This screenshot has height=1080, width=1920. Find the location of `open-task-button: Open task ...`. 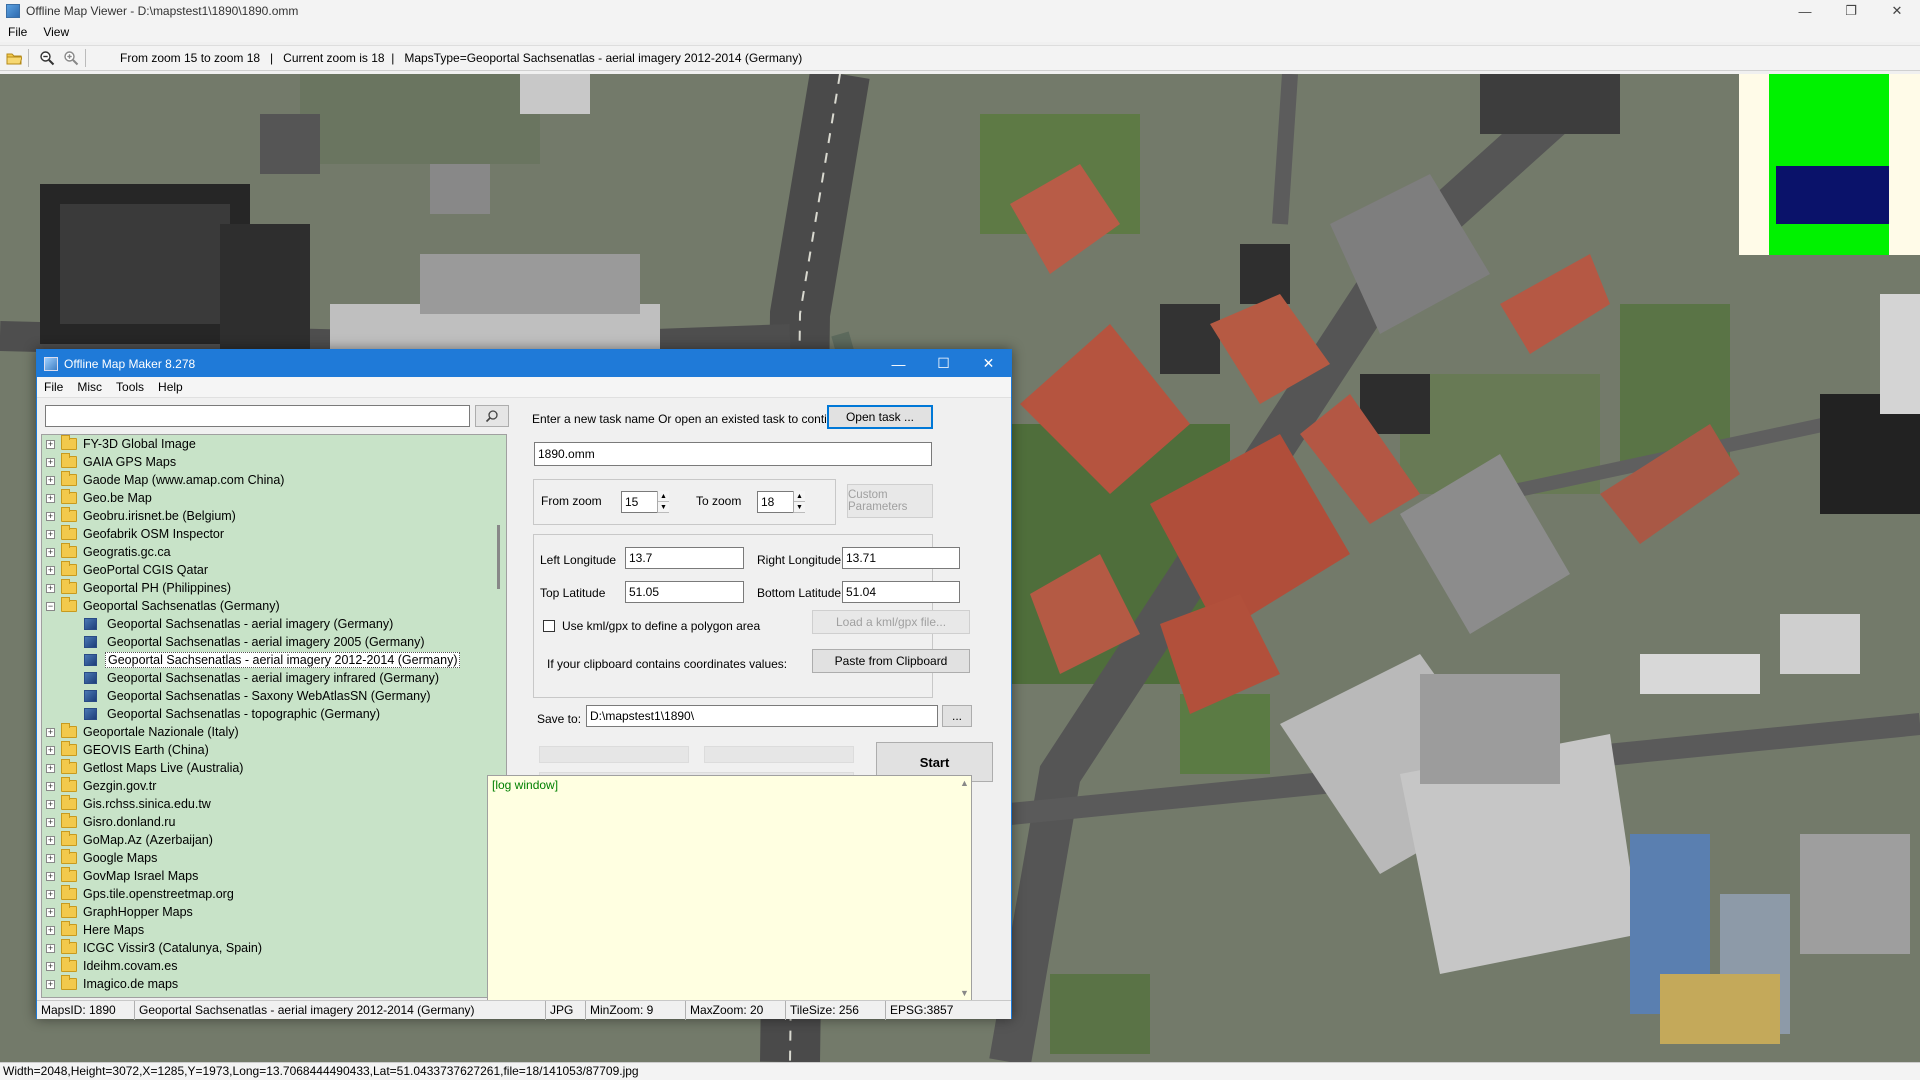

open-task-button: Open task ... is located at coordinates (880, 417).